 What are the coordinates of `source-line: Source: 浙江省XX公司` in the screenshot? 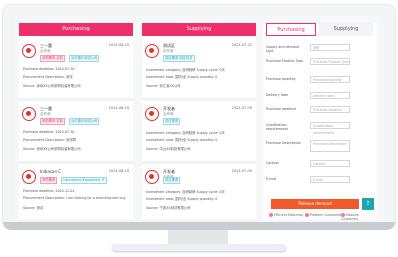 It's located at (163, 86).